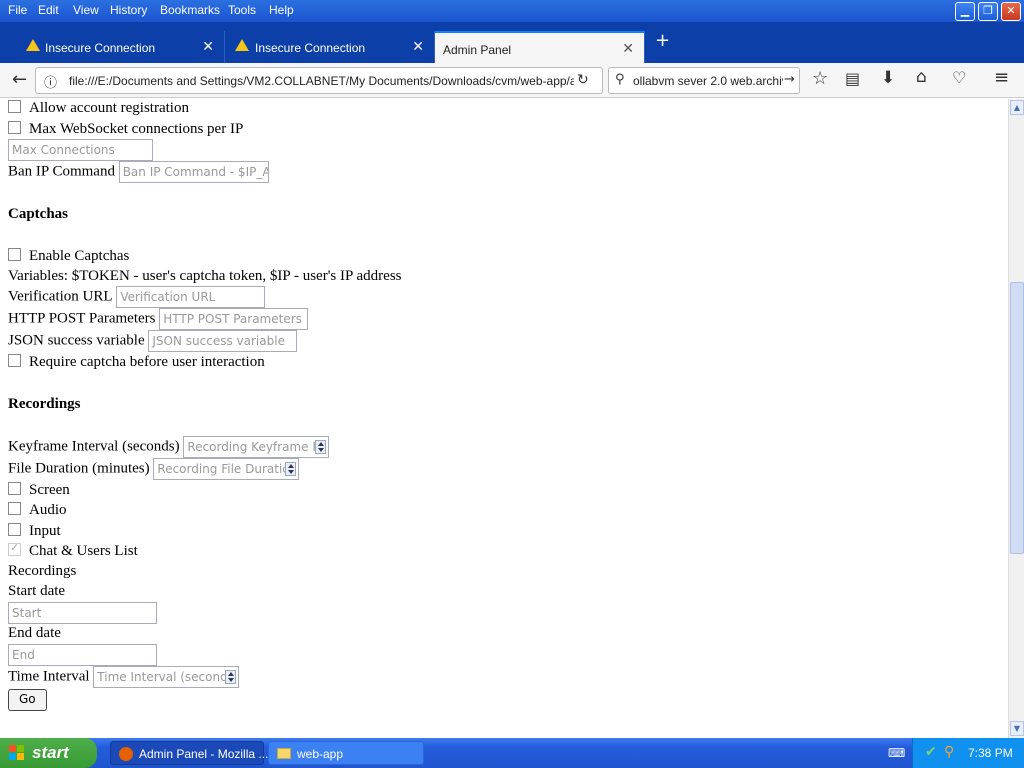  Describe the element at coordinates (931, 752) in the screenshot. I see `network-icon: ✔` at that location.